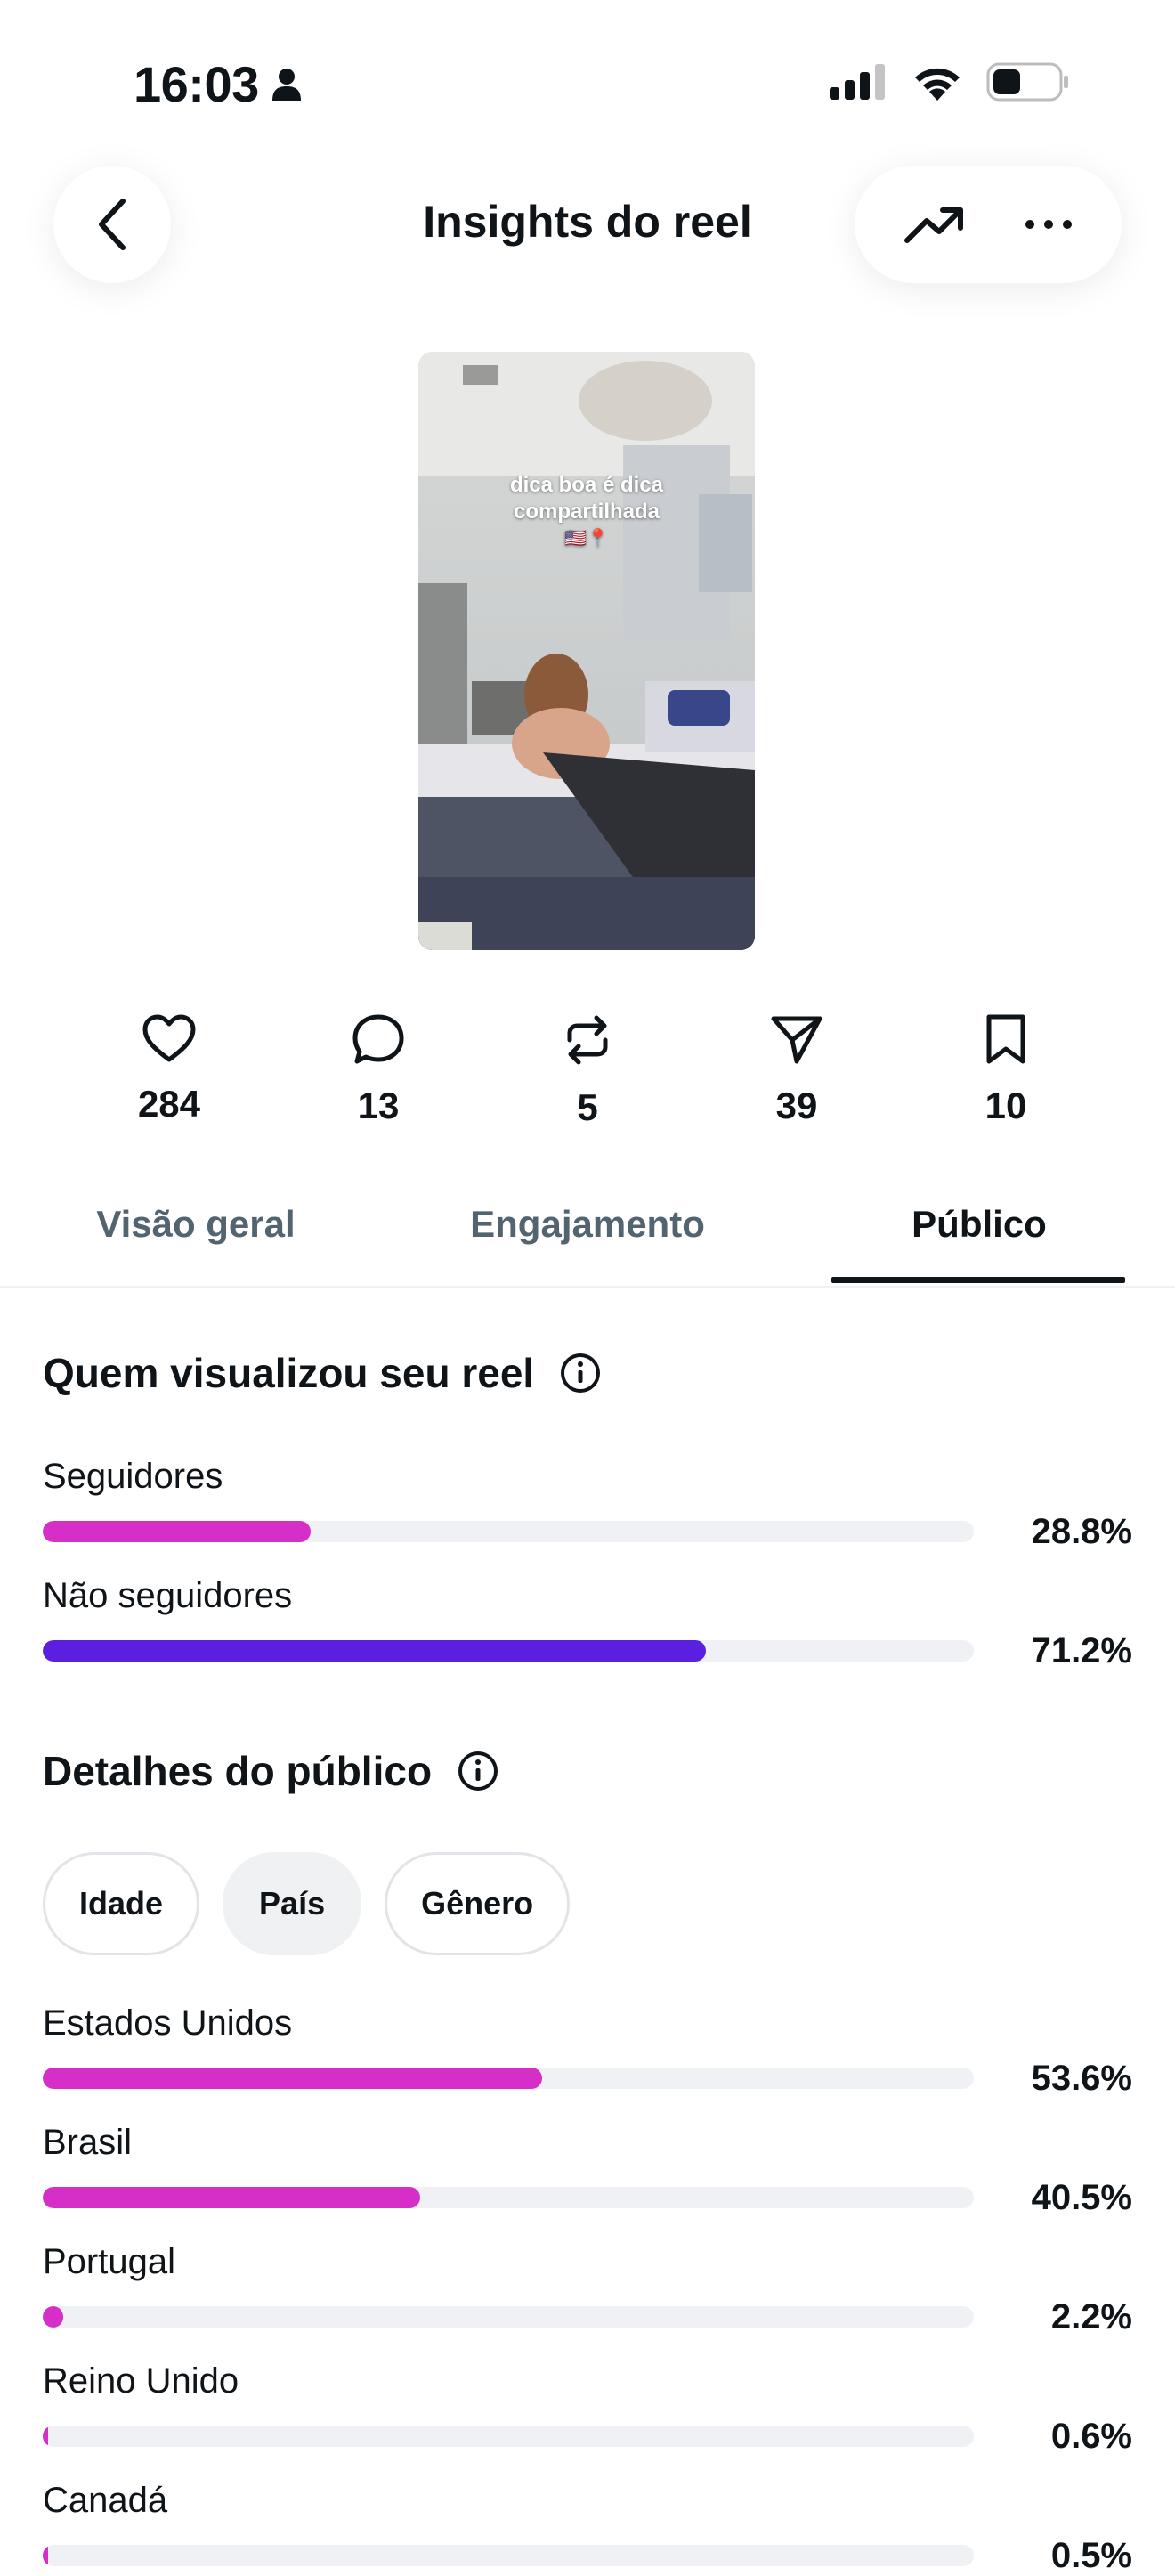 The height and width of the screenshot is (2576, 1175). Describe the element at coordinates (379, 1105) in the screenshot. I see `comments-count: 13` at that location.